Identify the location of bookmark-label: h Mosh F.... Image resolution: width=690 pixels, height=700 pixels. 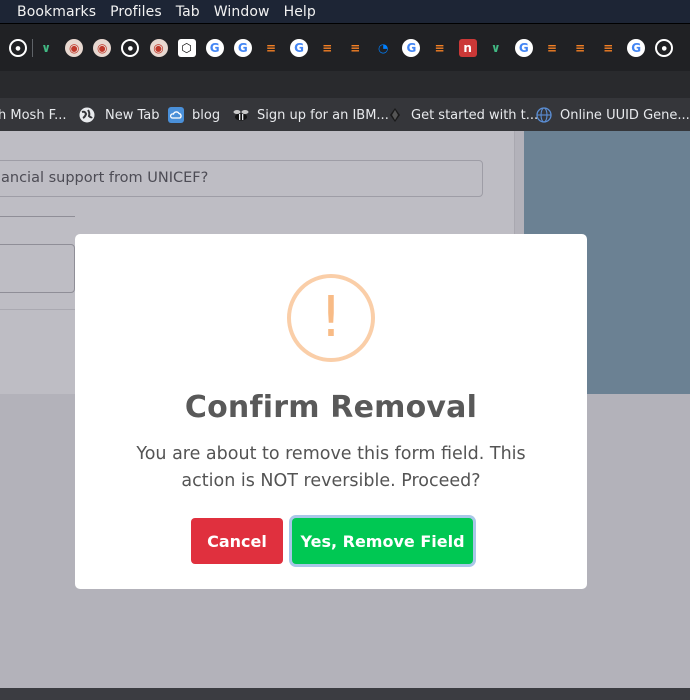
(33, 115).